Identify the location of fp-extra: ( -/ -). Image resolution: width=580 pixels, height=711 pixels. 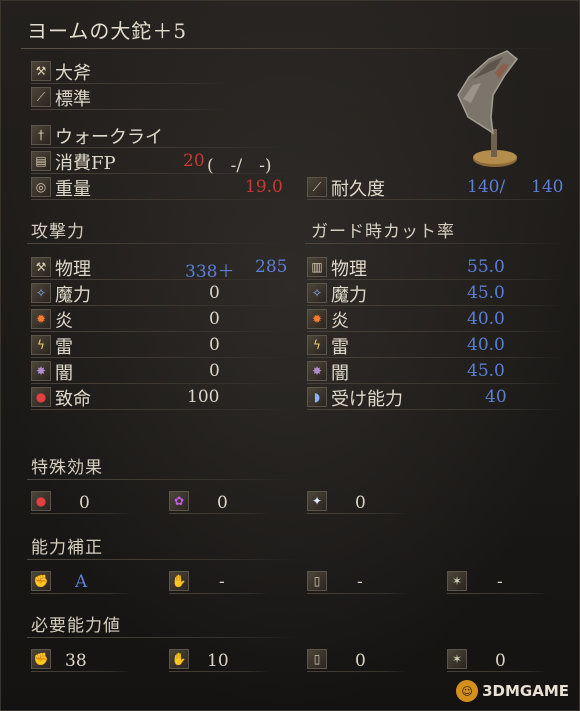
(239, 166).